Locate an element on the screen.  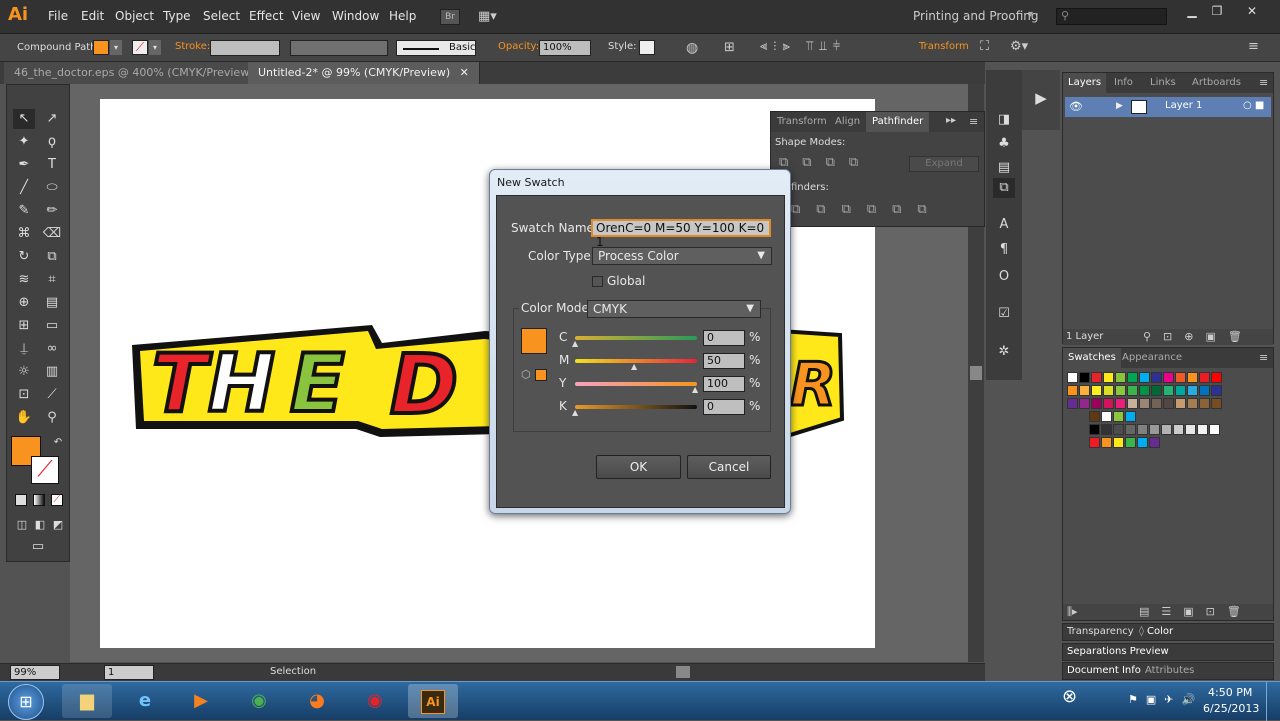
minimize-icon: ▁ is located at coordinates (1192, 12).